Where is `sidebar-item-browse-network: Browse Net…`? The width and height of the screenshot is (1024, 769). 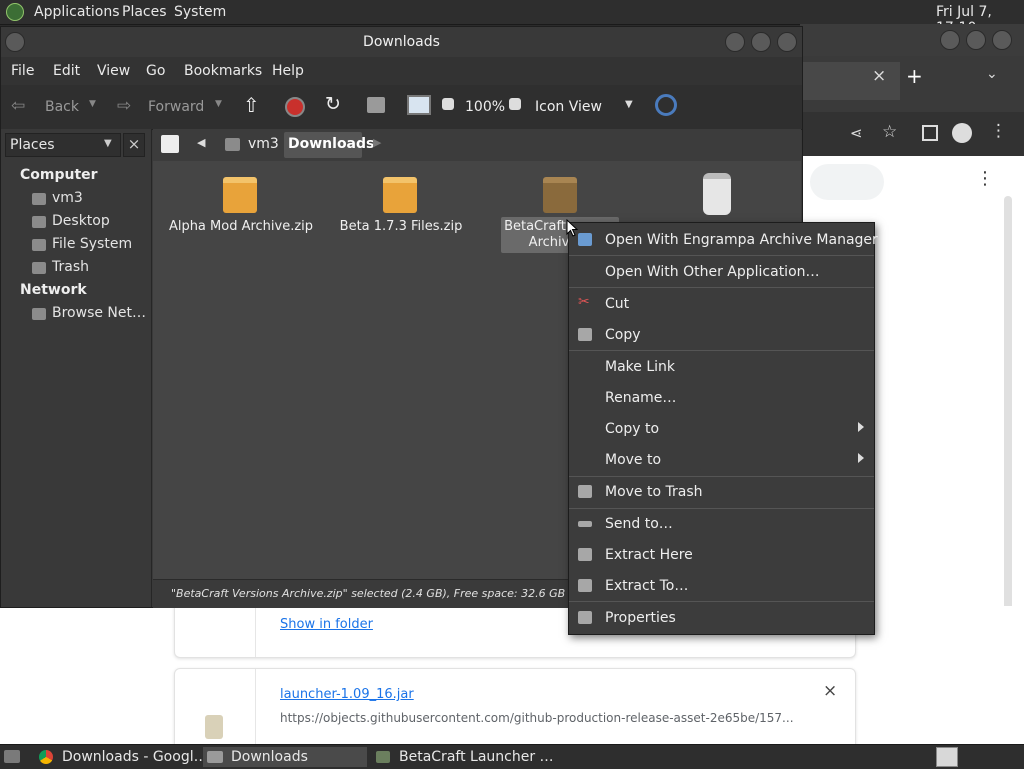 sidebar-item-browse-network: Browse Net… is located at coordinates (99, 313).